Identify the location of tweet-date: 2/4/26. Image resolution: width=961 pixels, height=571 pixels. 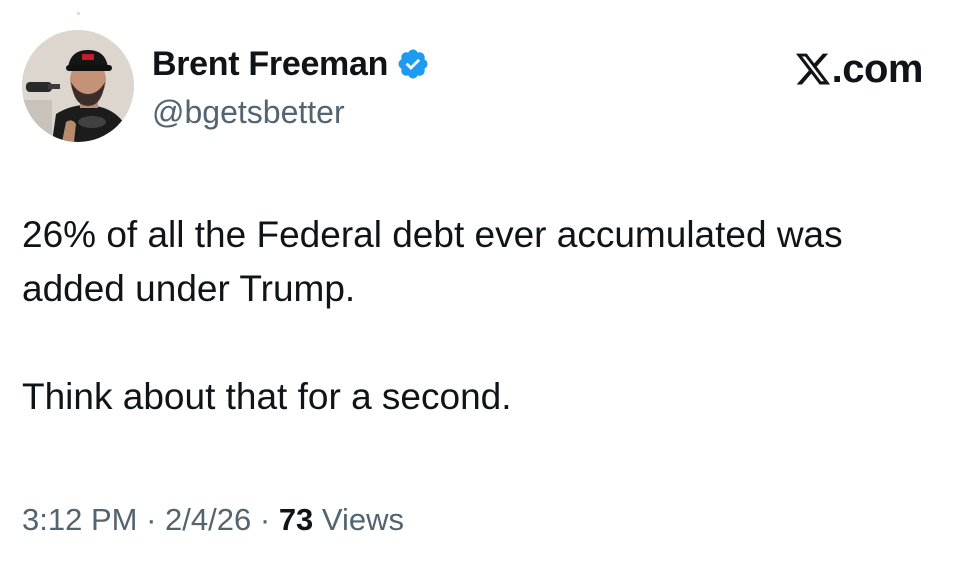
(208, 519).